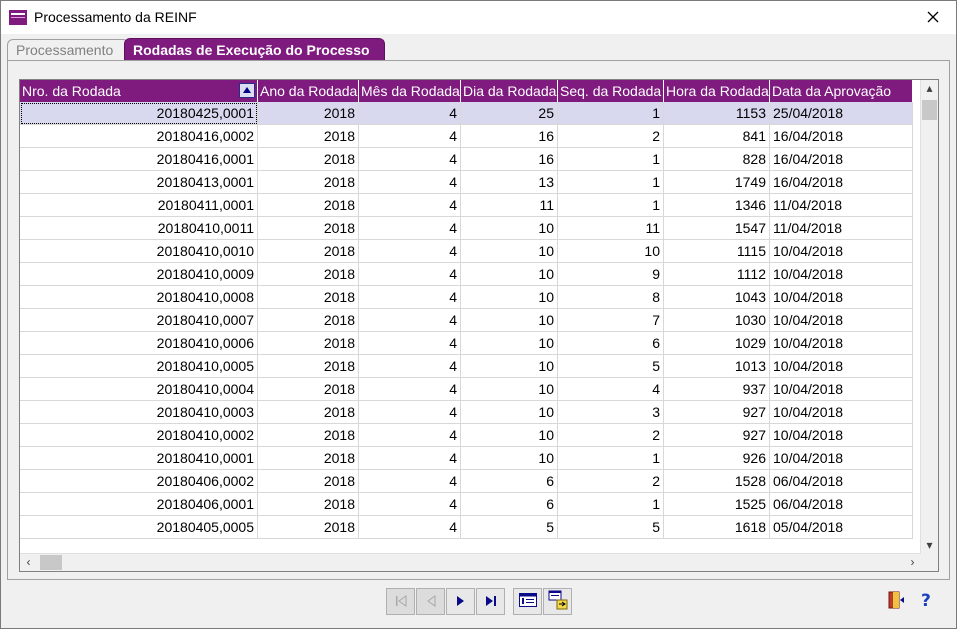  What do you see at coordinates (139, 274) in the screenshot?
I see `cell-nro-rodada: 20180410,0009` at bounding box center [139, 274].